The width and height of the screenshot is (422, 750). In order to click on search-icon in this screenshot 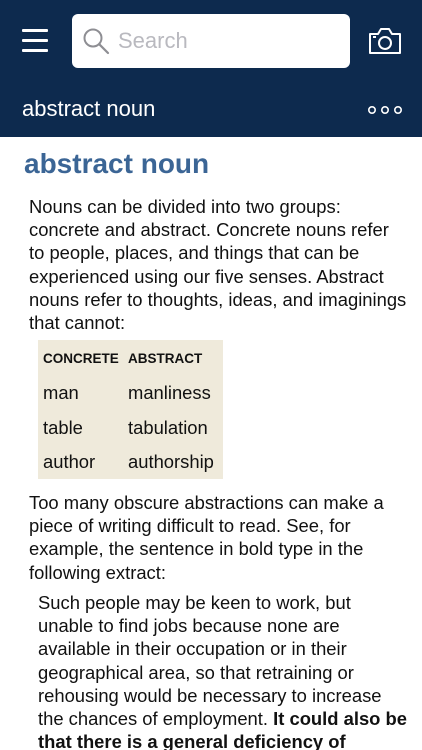, I will do `click(96, 41)`.